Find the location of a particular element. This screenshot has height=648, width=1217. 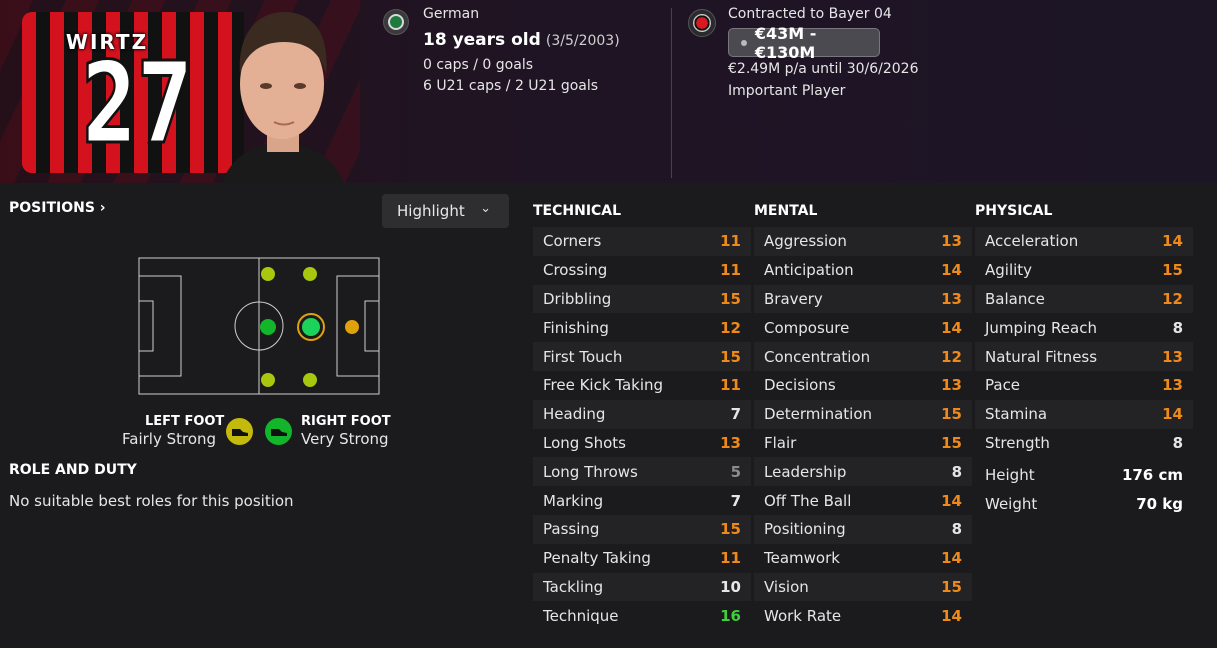

attribute-row-crossing: Crossing 11 is located at coordinates (642, 270).